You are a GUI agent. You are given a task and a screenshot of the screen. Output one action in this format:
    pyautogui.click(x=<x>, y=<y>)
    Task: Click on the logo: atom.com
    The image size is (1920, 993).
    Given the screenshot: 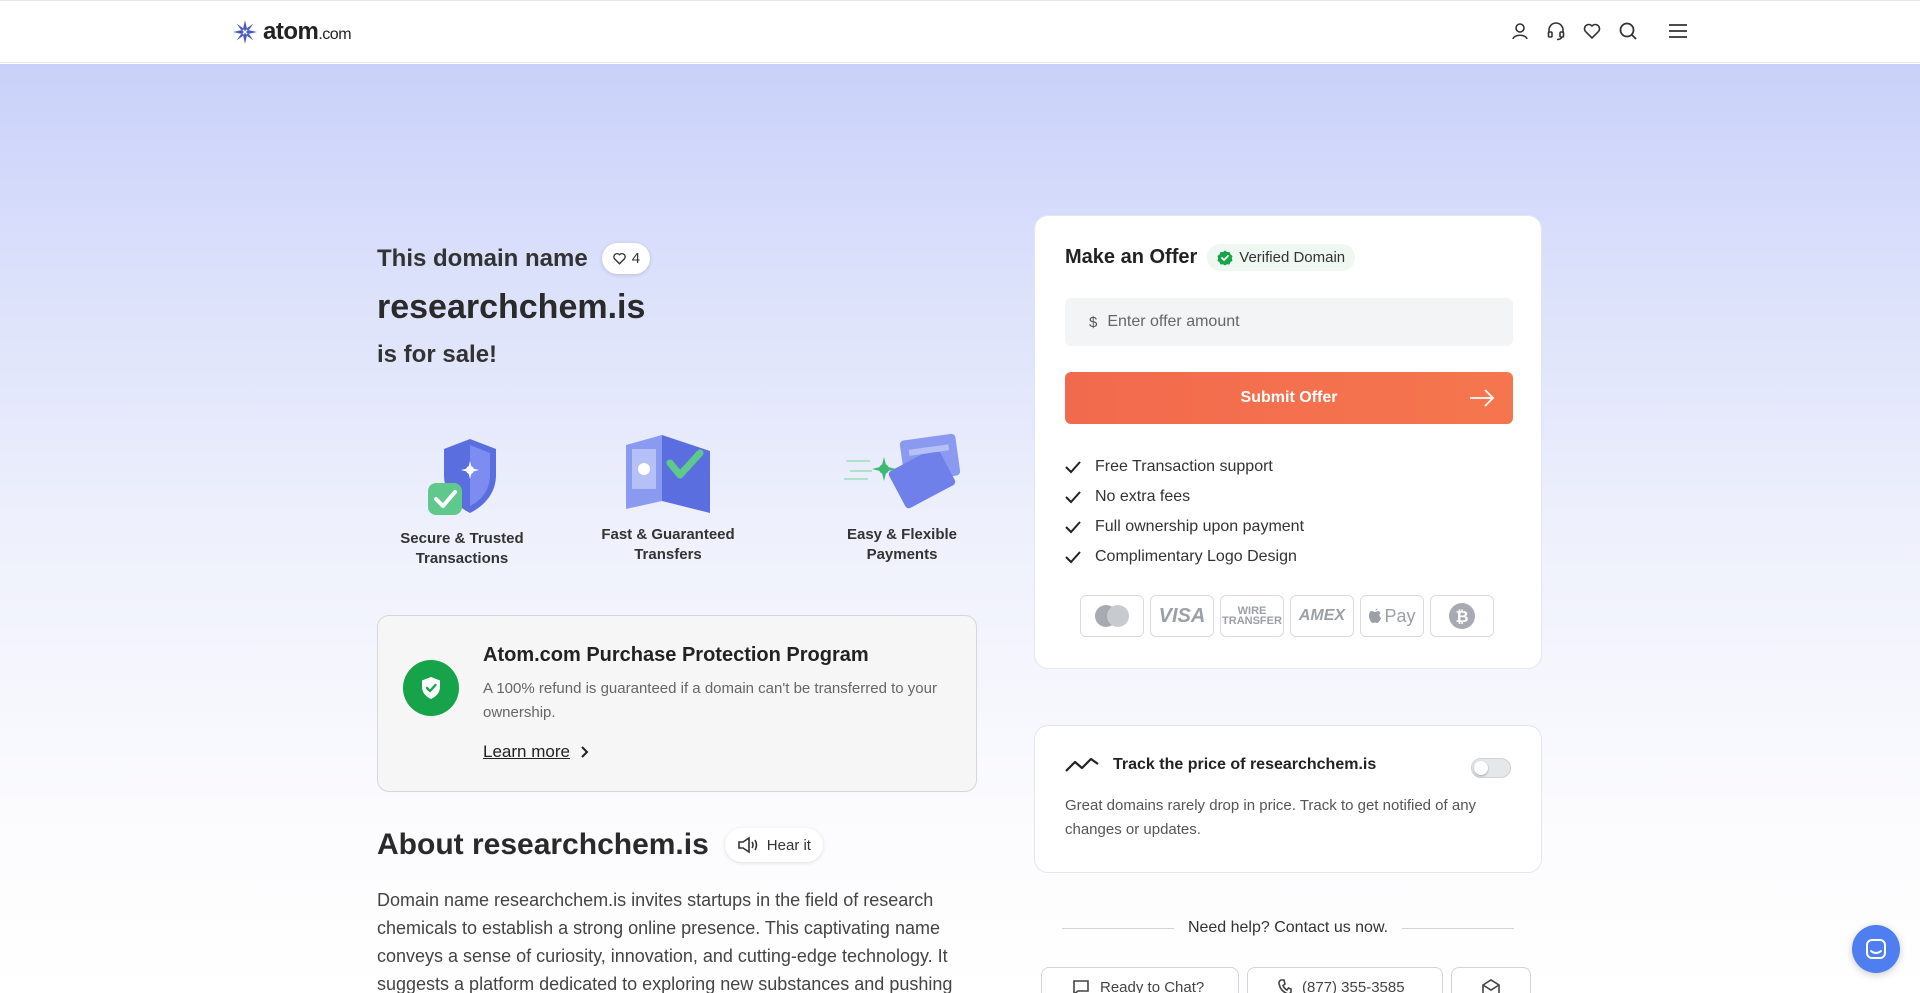 What is the action you would take?
    pyautogui.click(x=291, y=32)
    